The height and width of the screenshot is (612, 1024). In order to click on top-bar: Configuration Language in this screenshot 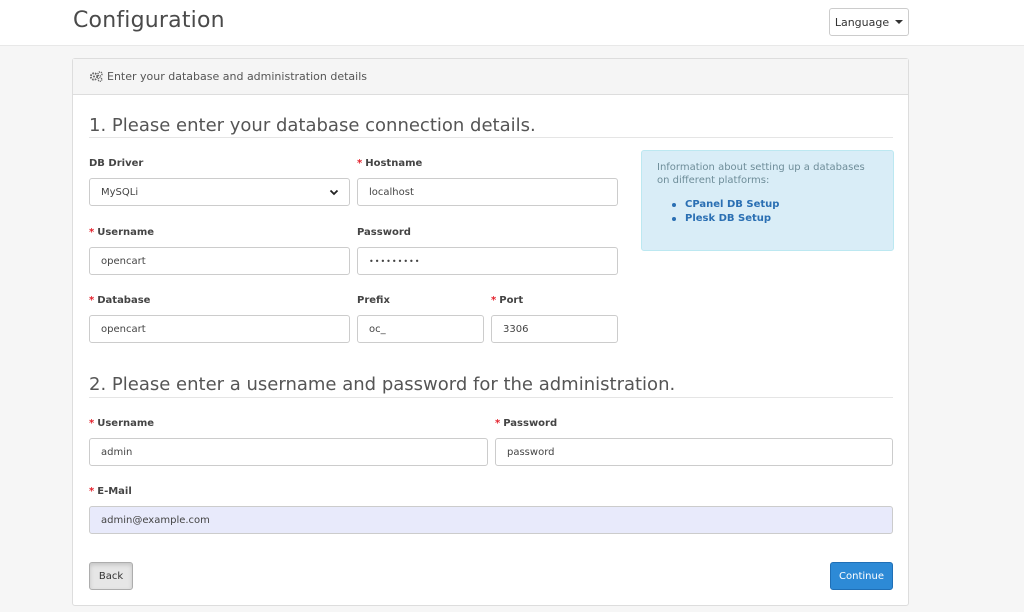, I will do `click(512, 23)`.